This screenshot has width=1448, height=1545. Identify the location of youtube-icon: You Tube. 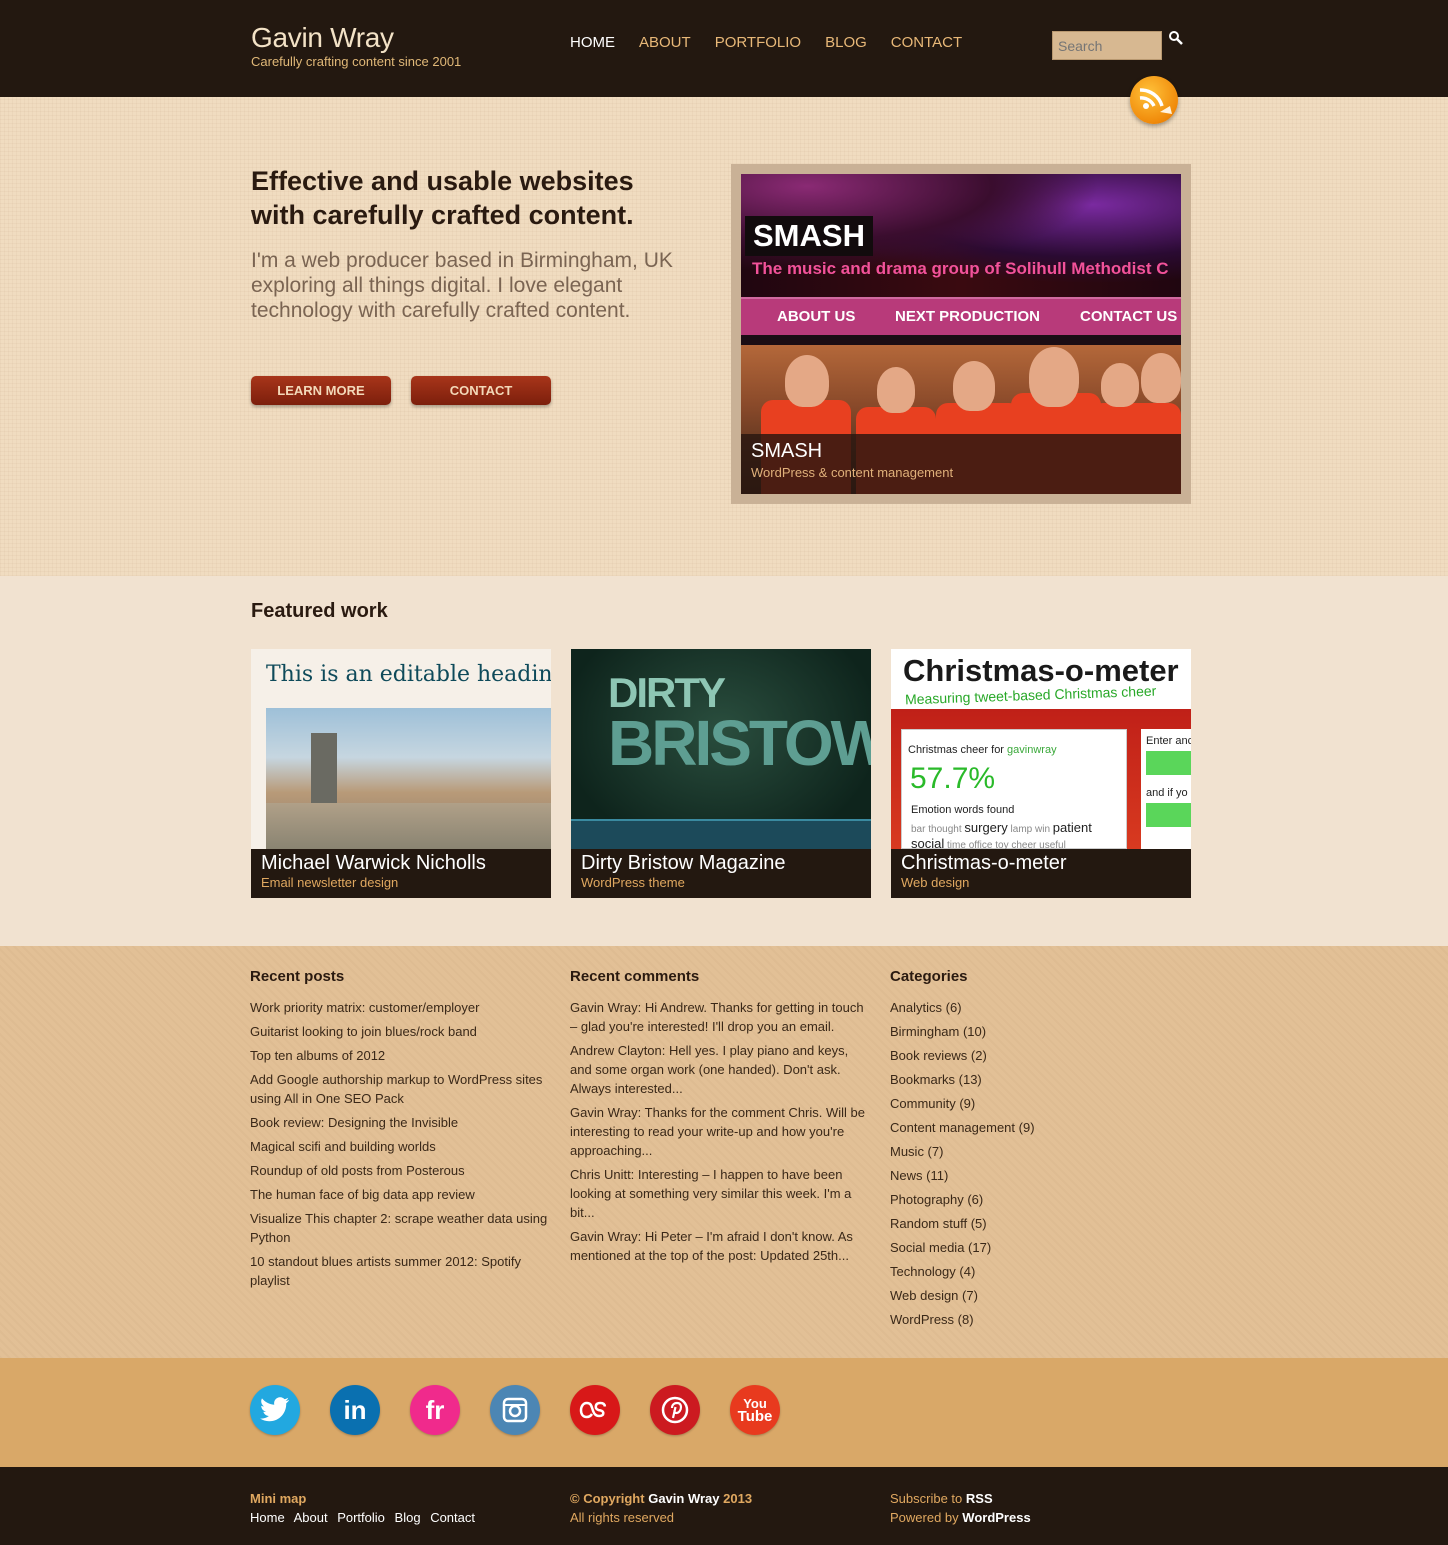
(755, 1410).